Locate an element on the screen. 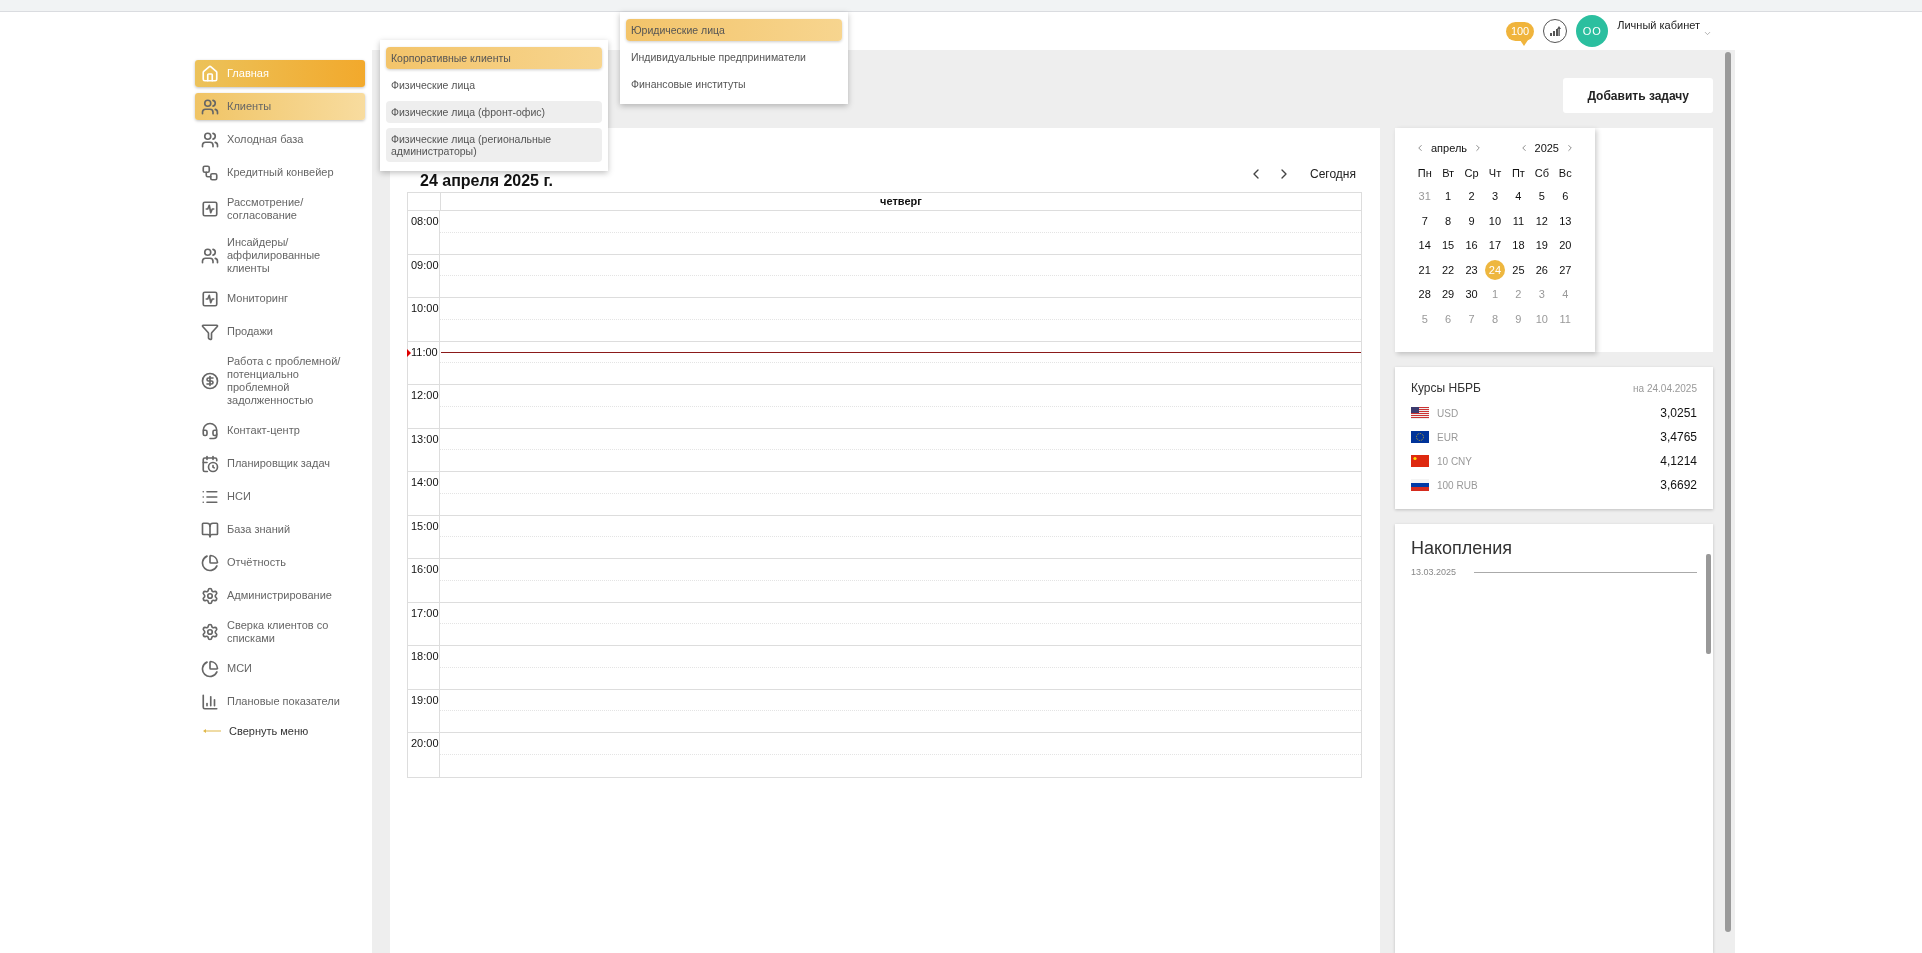 This screenshot has width=1922, height=953. calendar-day: 28 is located at coordinates (1424, 294).